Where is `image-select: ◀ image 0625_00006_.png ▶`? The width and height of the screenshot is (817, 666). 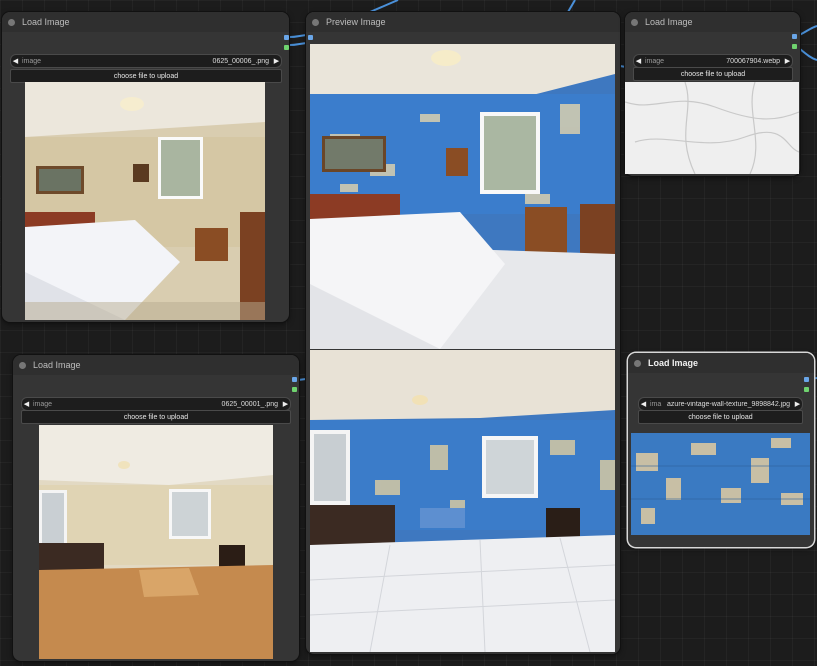 image-select: ◀ image 0625_00006_.png ▶ is located at coordinates (146, 61).